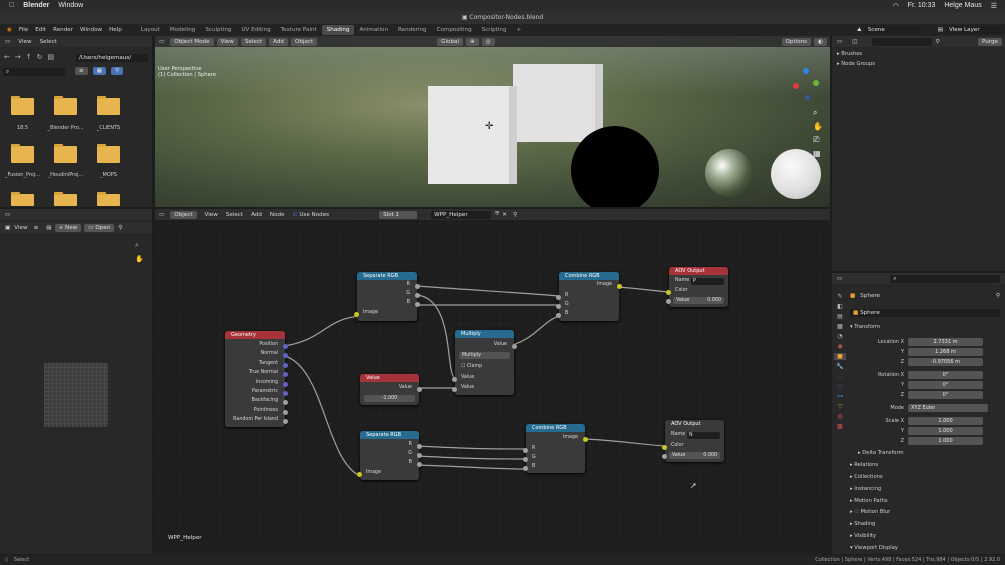 The height and width of the screenshot is (565, 1005). I want to click on node-aov-output: AOV Output Name N Color Value 0.000, so click(693, 441).